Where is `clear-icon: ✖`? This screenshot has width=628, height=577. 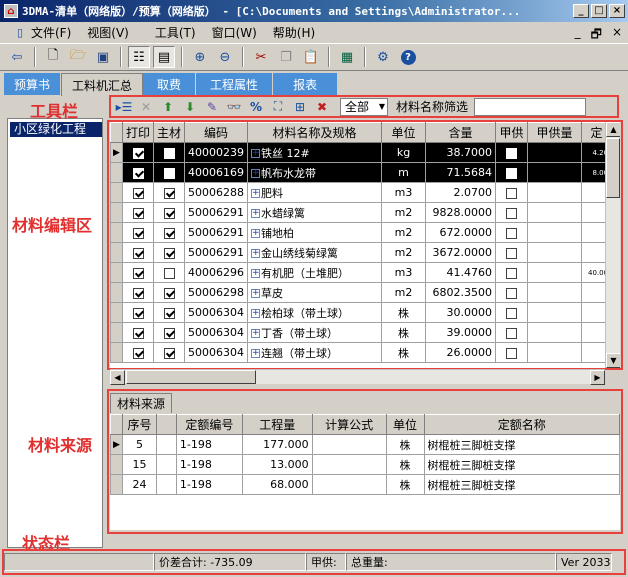
clear-icon: ✖ is located at coordinates (322, 107).